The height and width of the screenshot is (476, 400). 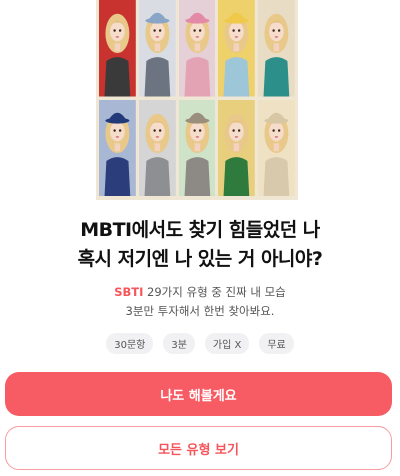 What do you see at coordinates (198, 394) in the screenshot?
I see `start-test-button: 나도 해볼게요` at bounding box center [198, 394].